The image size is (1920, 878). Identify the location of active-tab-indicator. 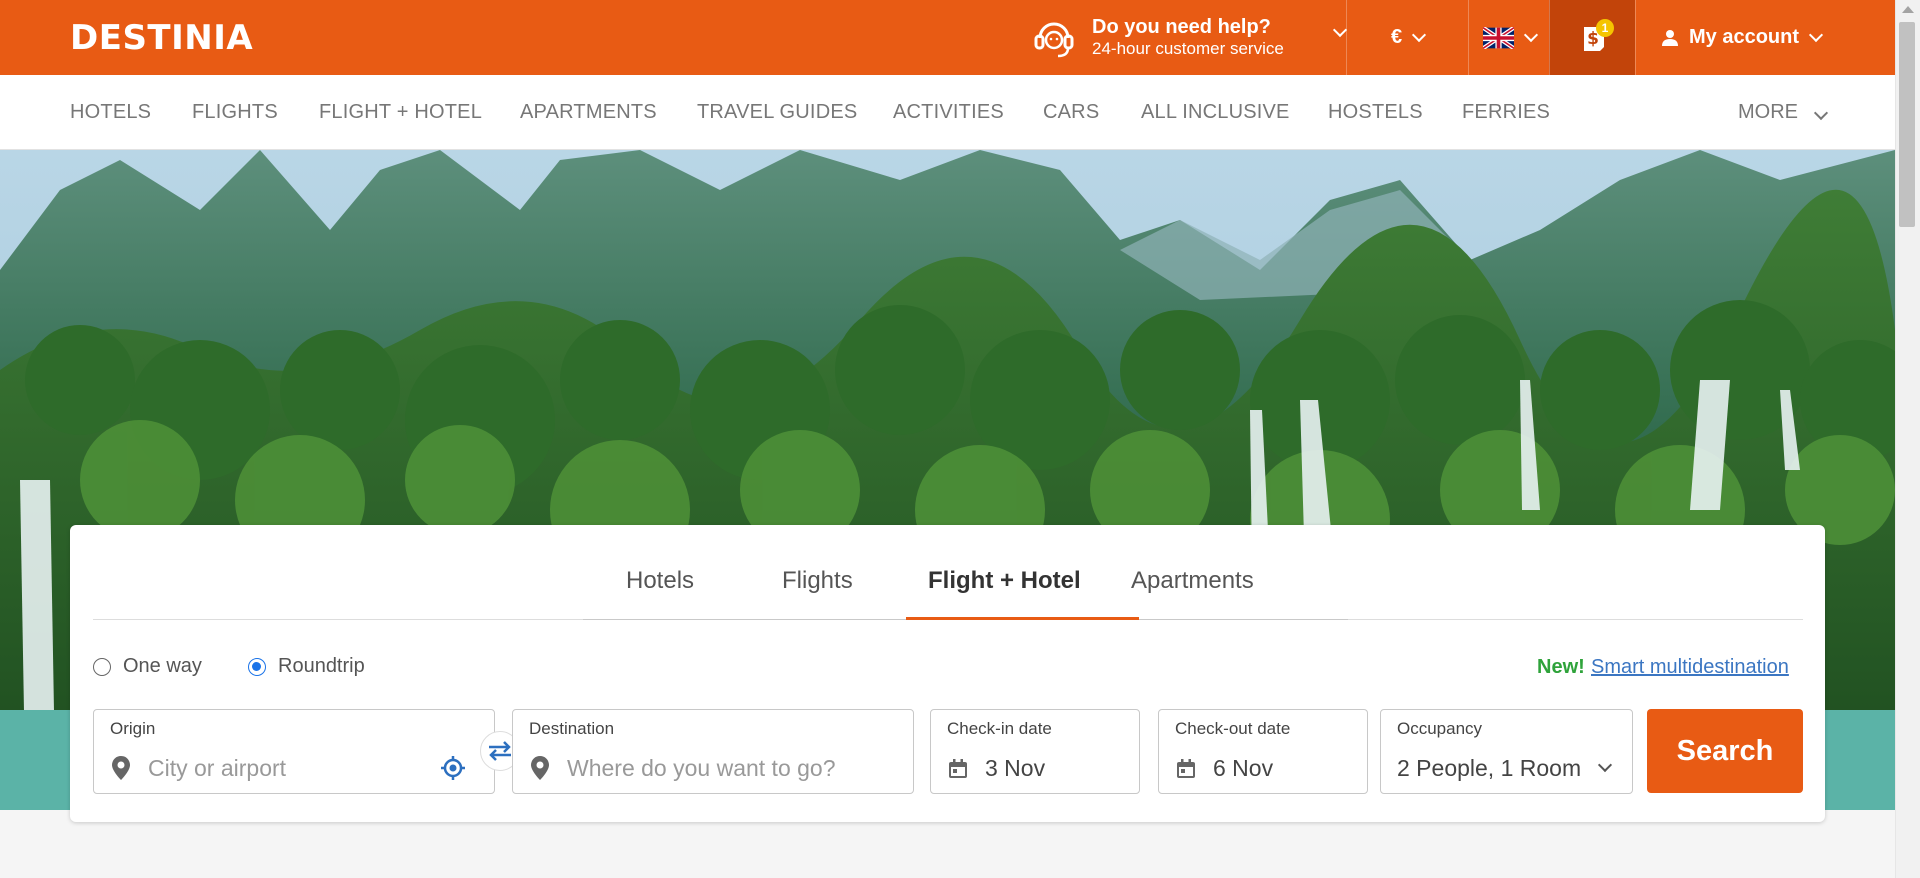
(1022, 618).